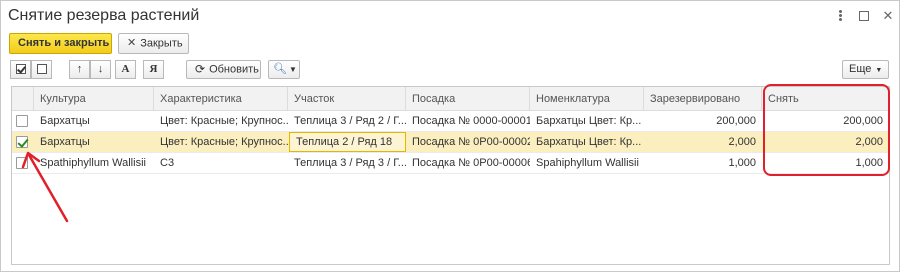 The height and width of the screenshot is (272, 900). What do you see at coordinates (825, 99) in the screenshot?
I see `column-header-release: Снять` at bounding box center [825, 99].